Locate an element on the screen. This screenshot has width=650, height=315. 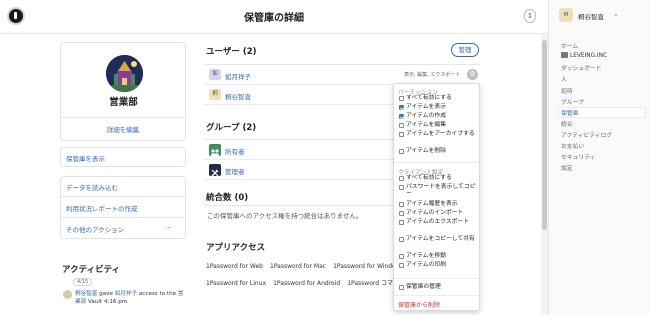
nav-groups: グループ is located at coordinates (572, 101).